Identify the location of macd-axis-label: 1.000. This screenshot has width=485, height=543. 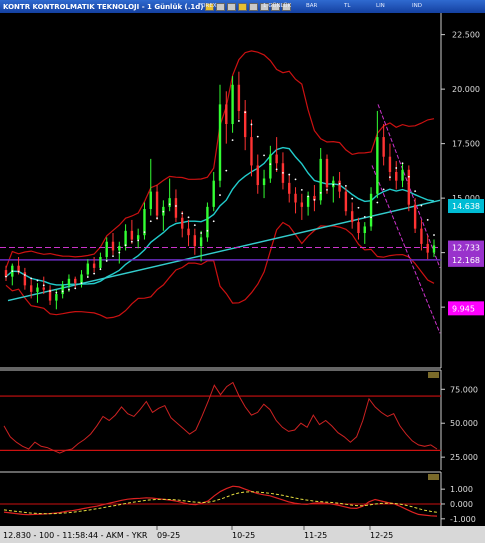
(461, 489).